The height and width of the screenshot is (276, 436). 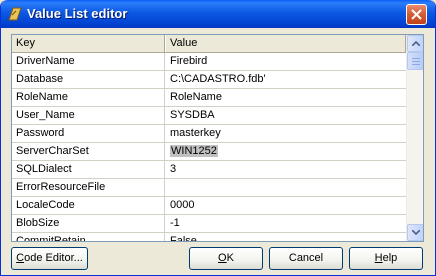 I want to click on mnemonic-h: H, so click(x=378, y=258).